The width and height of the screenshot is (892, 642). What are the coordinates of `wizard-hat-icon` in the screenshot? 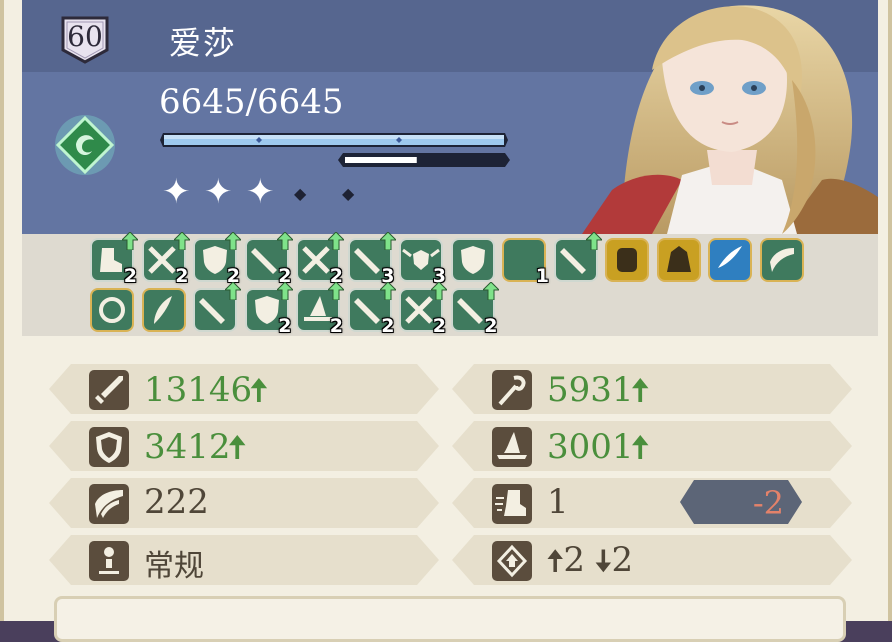 It's located at (512, 447).